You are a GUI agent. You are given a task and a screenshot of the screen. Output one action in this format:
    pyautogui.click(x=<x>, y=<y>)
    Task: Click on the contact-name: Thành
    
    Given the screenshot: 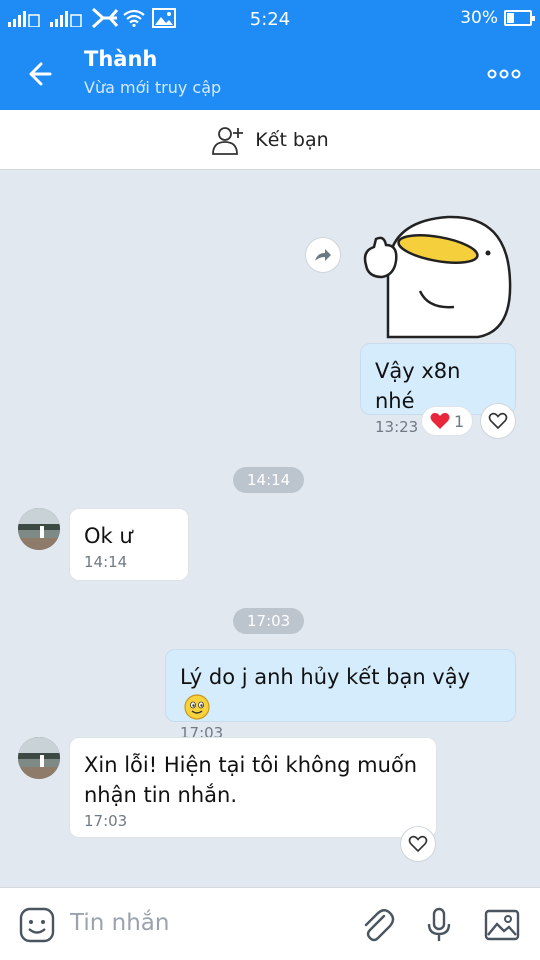 What is the action you would take?
    pyautogui.click(x=120, y=59)
    